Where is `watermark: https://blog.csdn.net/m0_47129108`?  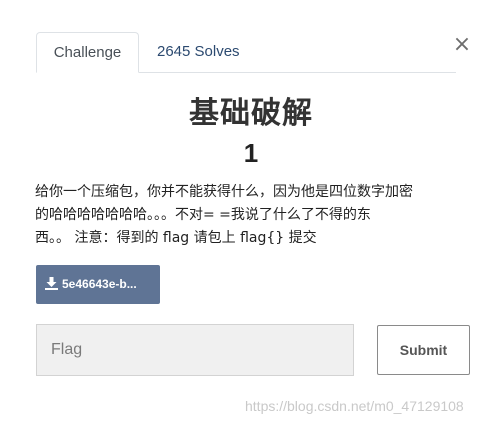
watermark: https://blog.csdn.net/m0_47129108 is located at coordinates (354, 406).